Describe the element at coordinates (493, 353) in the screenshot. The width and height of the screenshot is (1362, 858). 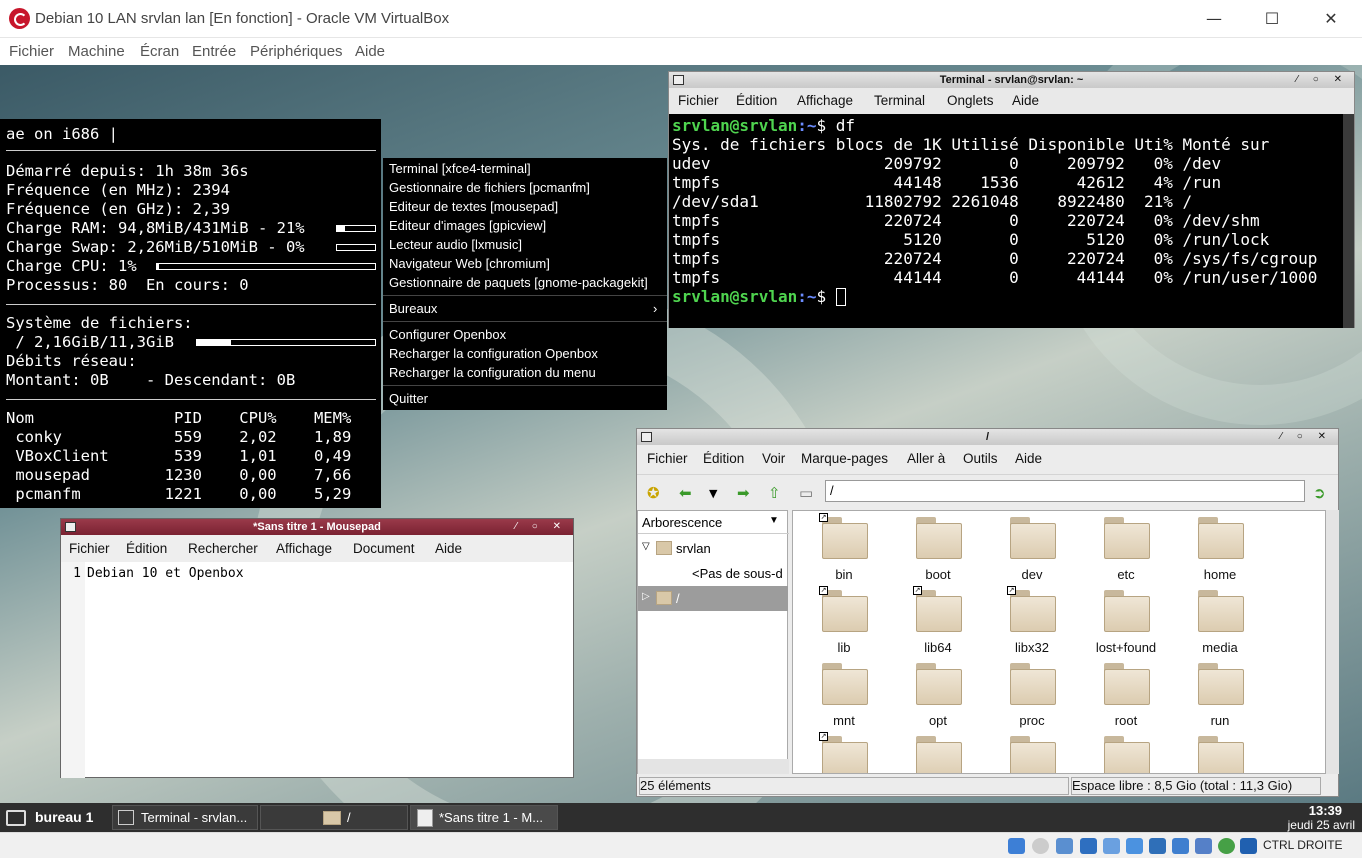
I see `menu-item-reload-openbox: Recharger la configuration Openbox` at that location.